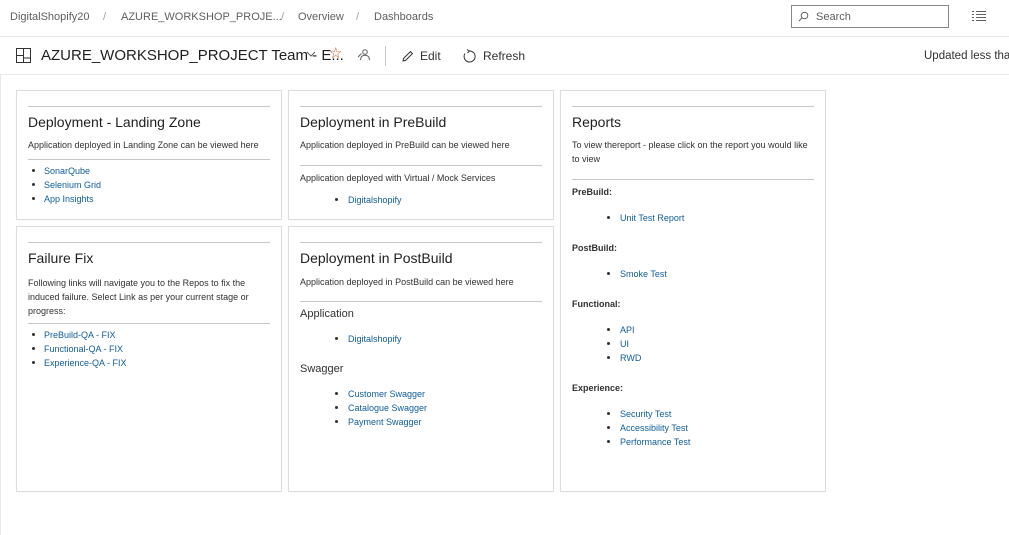 The width and height of the screenshot is (1009, 535). What do you see at coordinates (385, 56) in the screenshot?
I see `toolbar-divider` at bounding box center [385, 56].